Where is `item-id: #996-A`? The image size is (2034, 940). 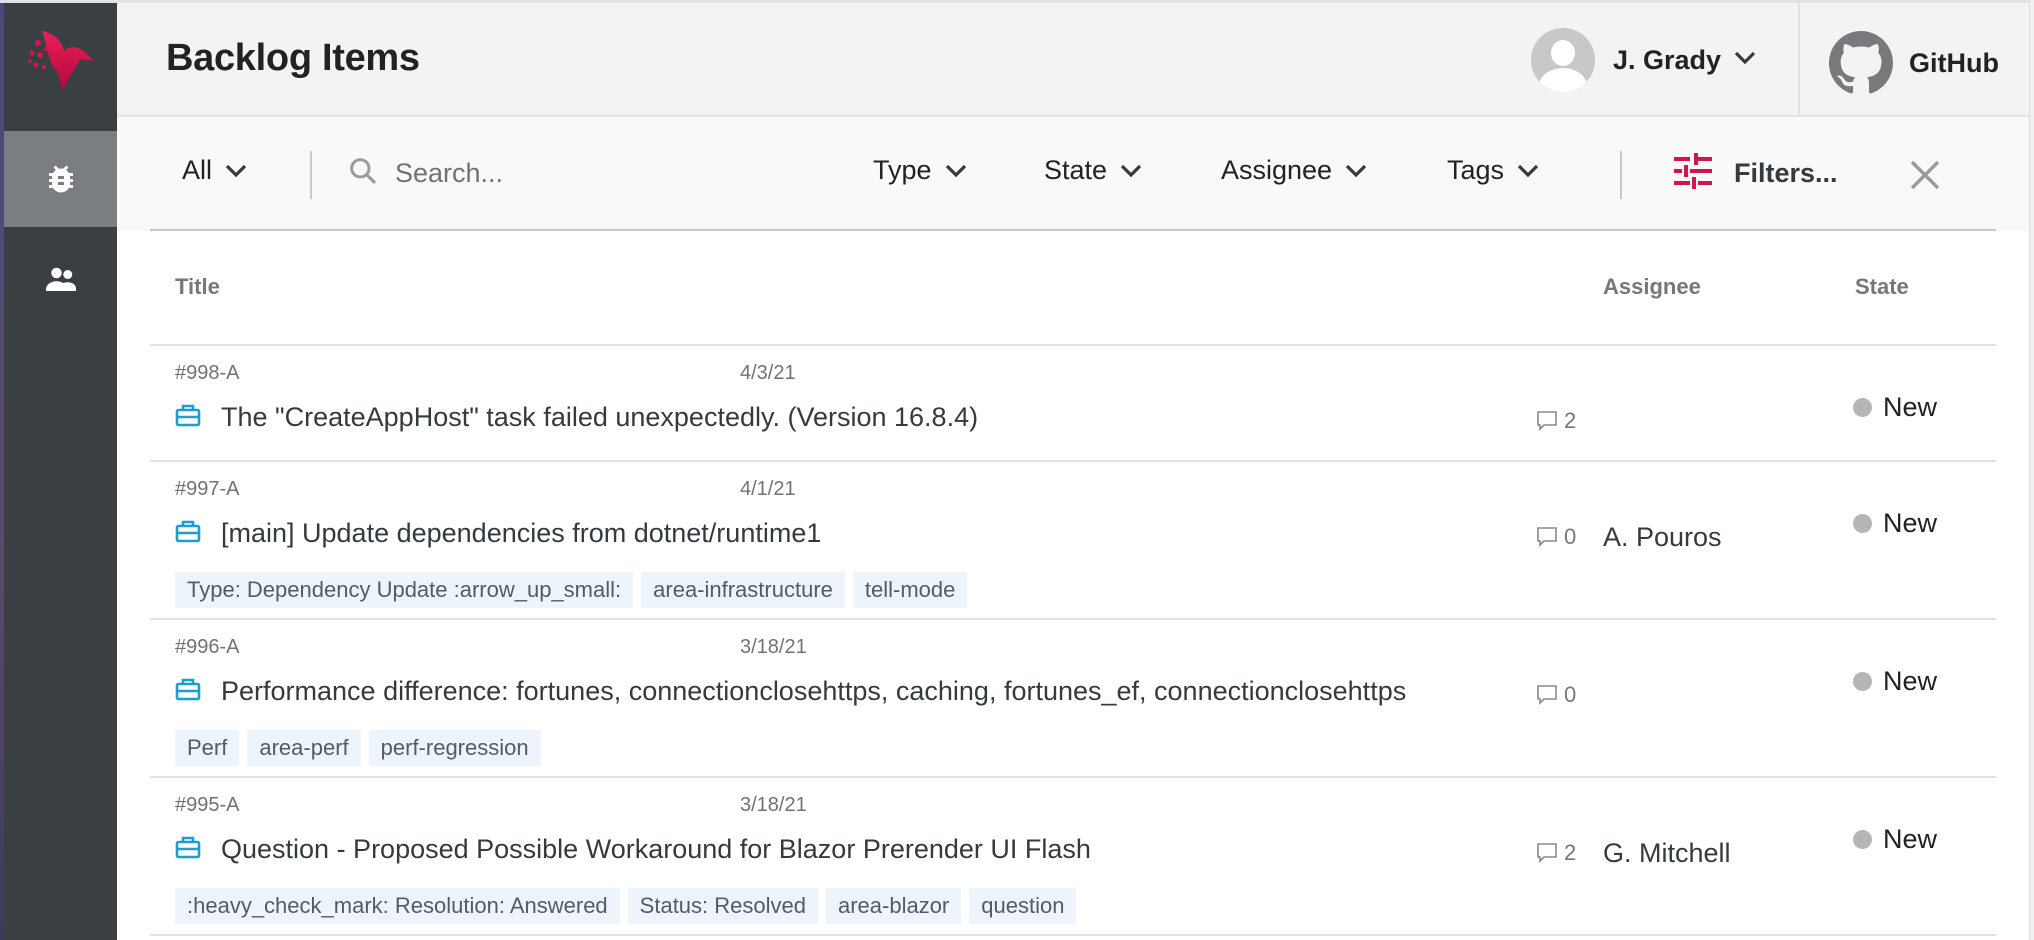
item-id: #996-A is located at coordinates (207, 647).